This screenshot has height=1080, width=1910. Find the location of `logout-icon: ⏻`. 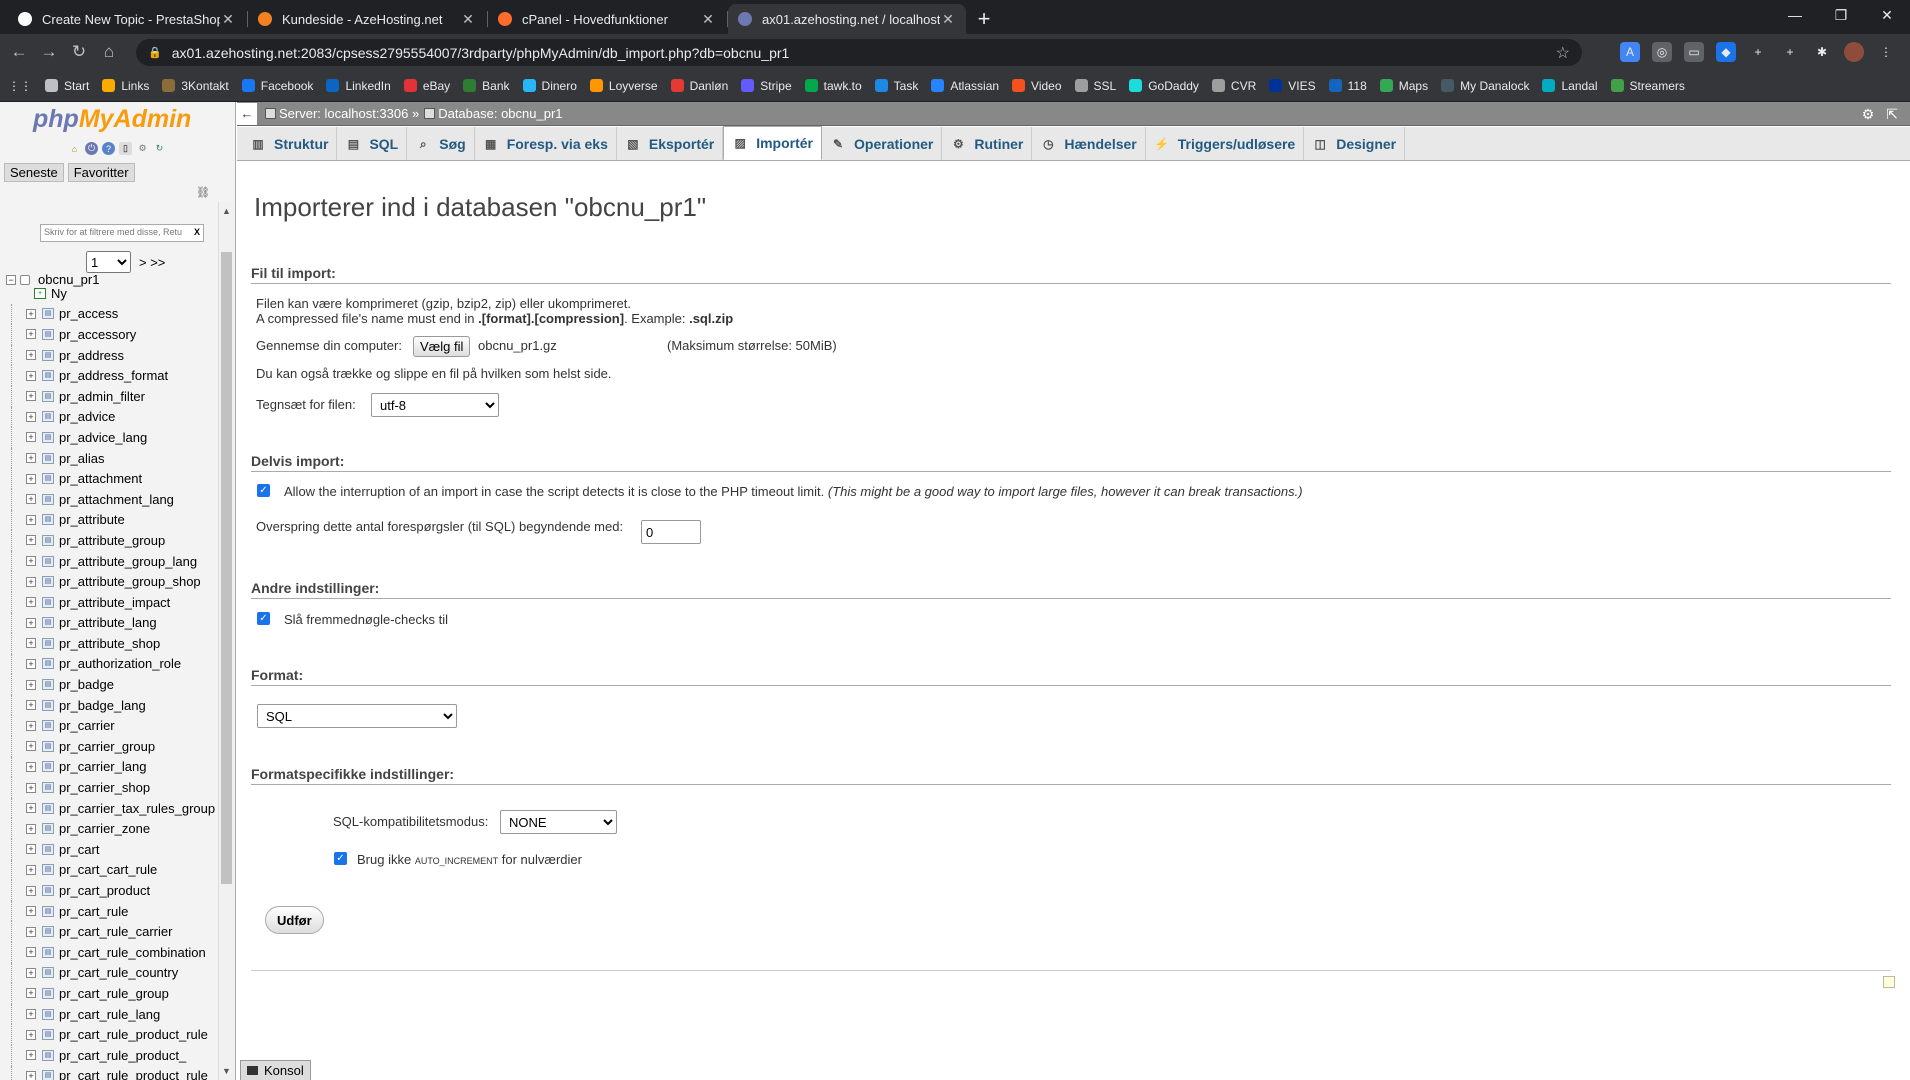

logout-icon: ⏻ is located at coordinates (91, 148).